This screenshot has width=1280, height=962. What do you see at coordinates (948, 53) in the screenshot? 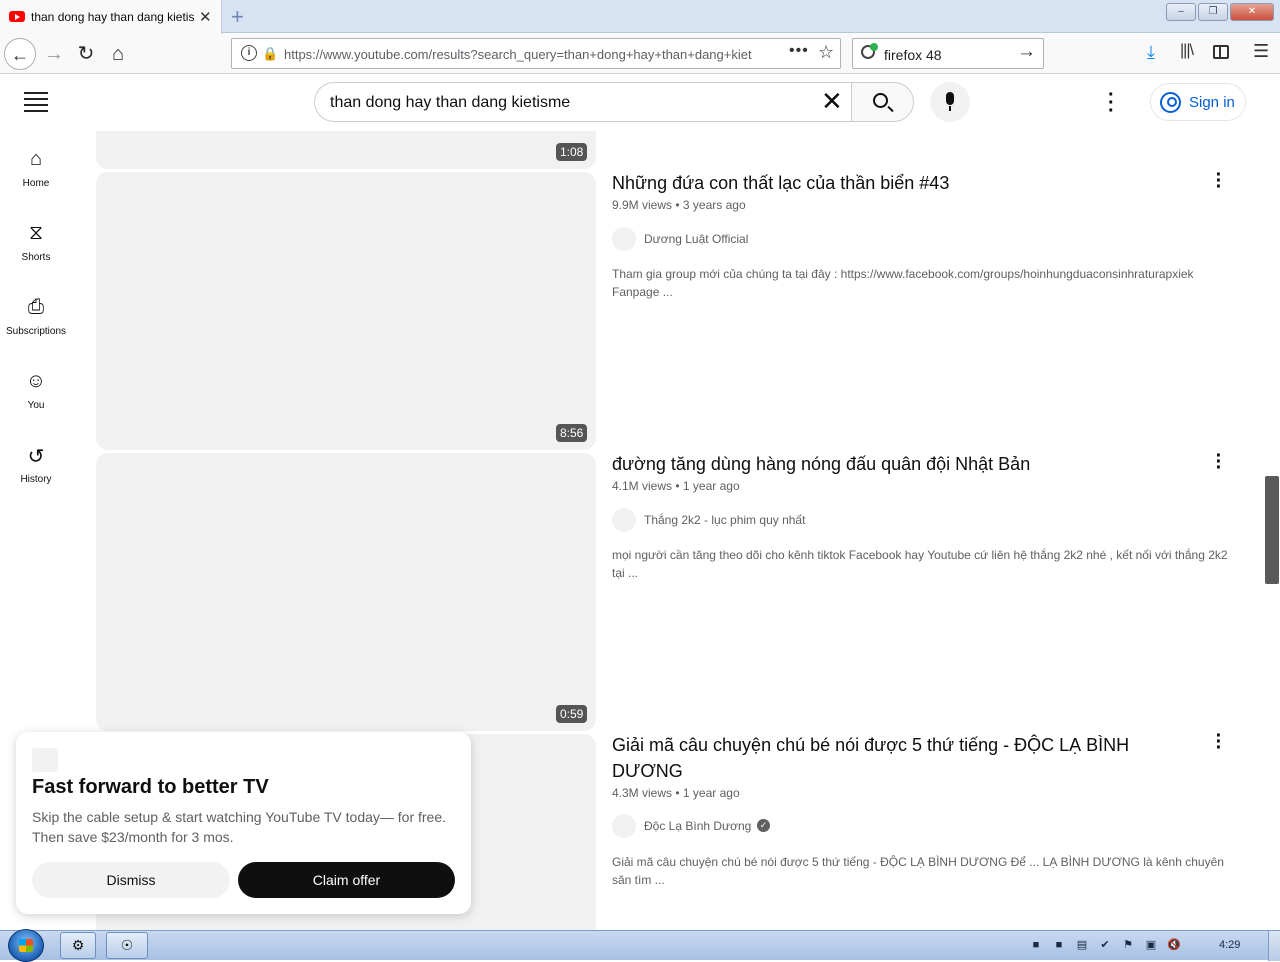
I see `browser-search-bar: firefox 48 →` at bounding box center [948, 53].